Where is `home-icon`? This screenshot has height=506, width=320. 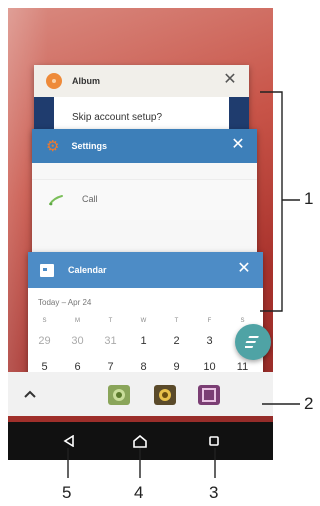 home-icon is located at coordinates (140, 441).